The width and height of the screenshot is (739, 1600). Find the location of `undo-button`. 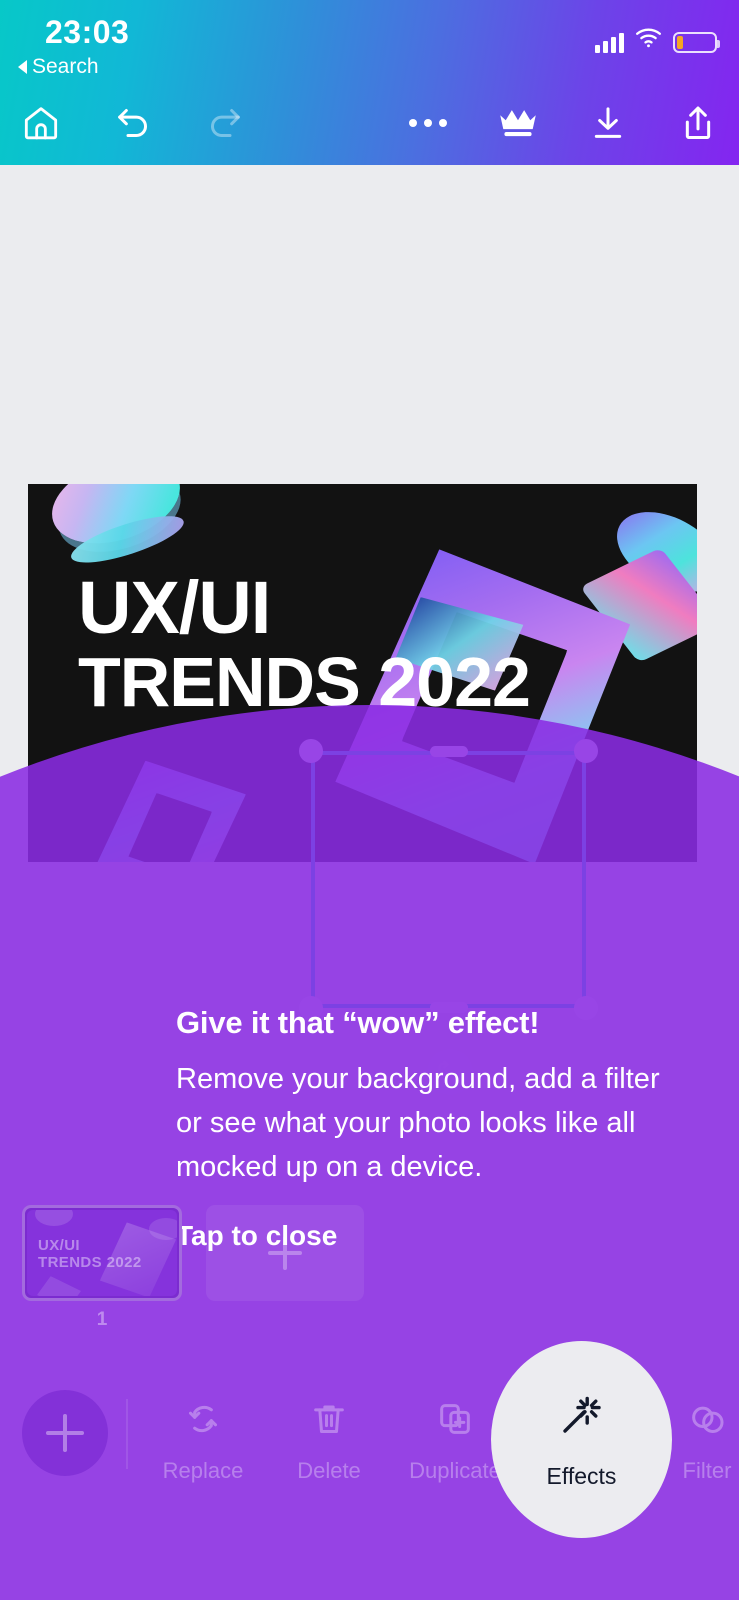

undo-button is located at coordinates (133, 123).